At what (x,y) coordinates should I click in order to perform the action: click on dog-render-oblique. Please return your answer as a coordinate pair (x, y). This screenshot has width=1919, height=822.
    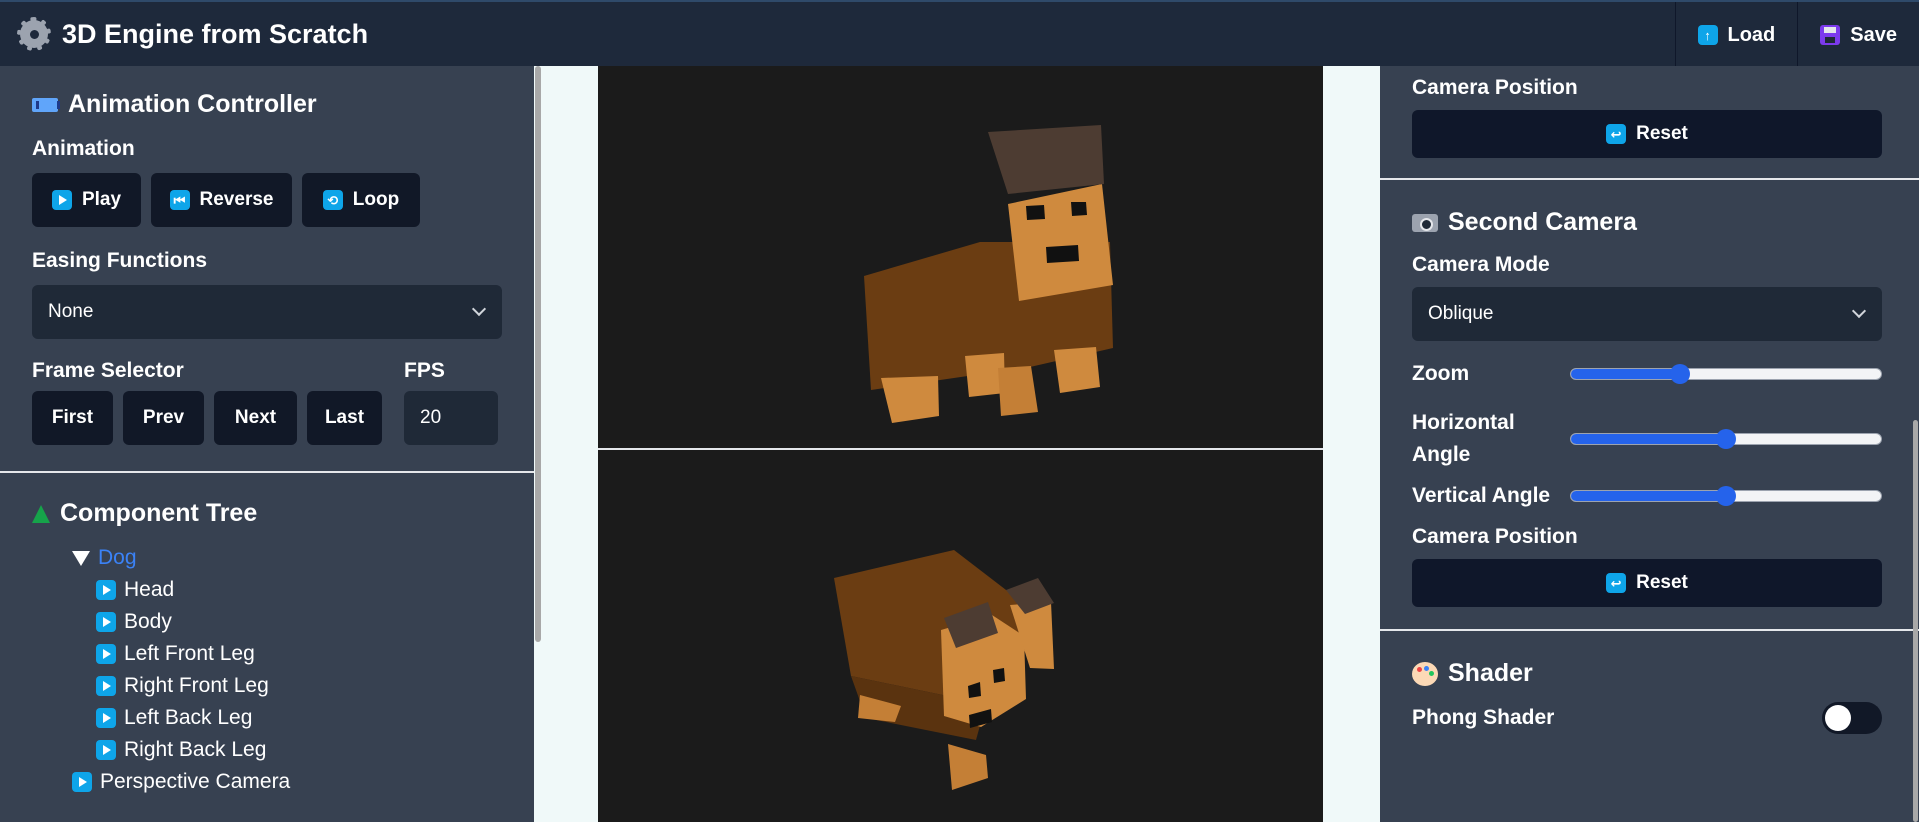
    Looking at the image, I should click on (944, 670).